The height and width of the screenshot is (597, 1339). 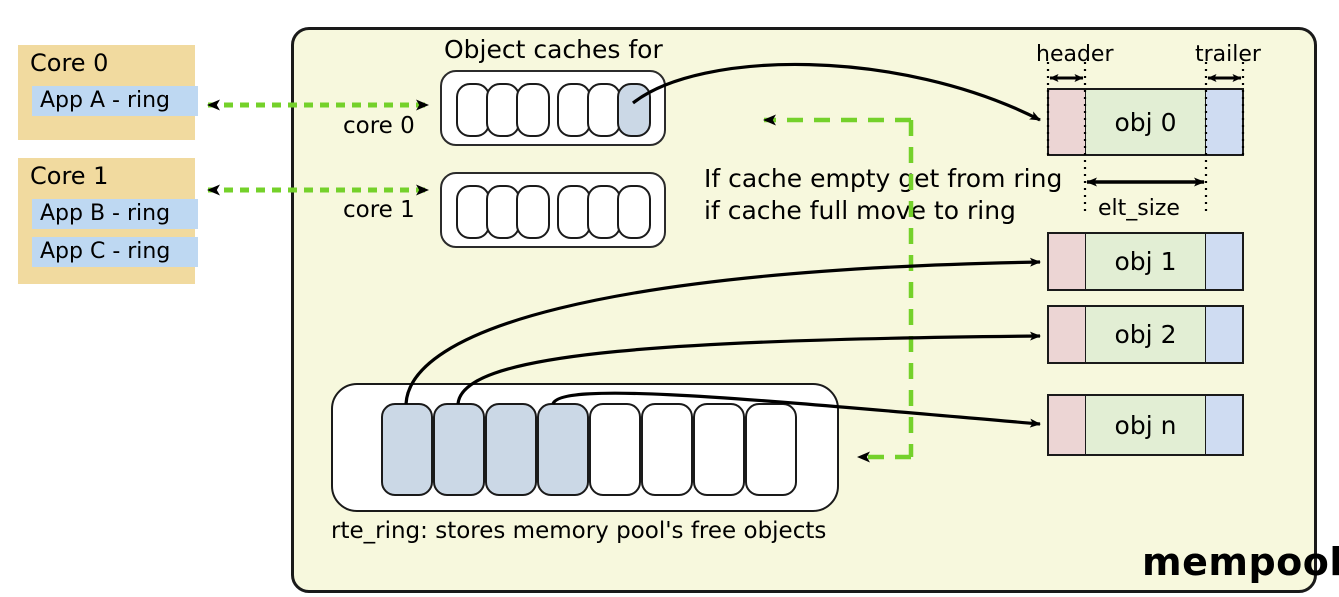 What do you see at coordinates (796, 409) in the screenshot?
I see `arrow-ring-to-obj-n` at bounding box center [796, 409].